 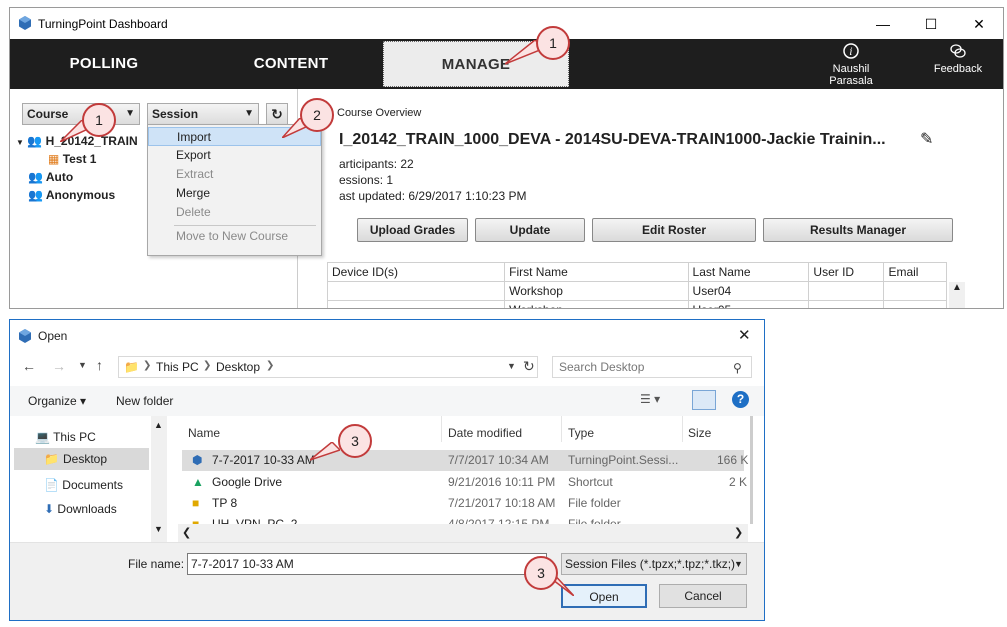 What do you see at coordinates (858, 230) in the screenshot?
I see `results-manager-button: Results Manager` at bounding box center [858, 230].